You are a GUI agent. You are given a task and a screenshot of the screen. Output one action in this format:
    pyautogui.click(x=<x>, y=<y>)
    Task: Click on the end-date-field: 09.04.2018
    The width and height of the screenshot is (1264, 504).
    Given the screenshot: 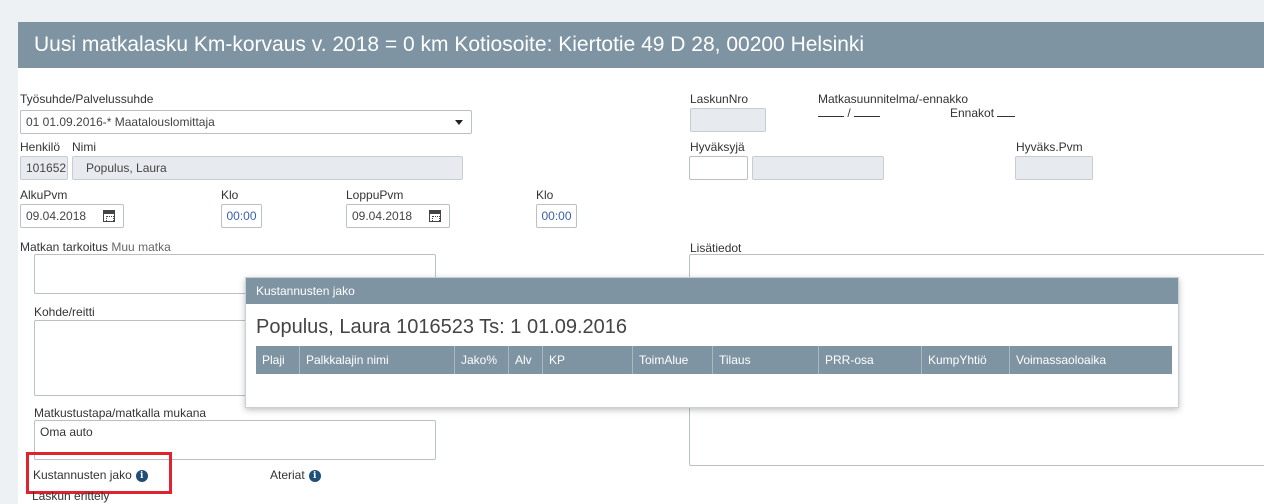 What is the action you would take?
    pyautogui.click(x=398, y=216)
    